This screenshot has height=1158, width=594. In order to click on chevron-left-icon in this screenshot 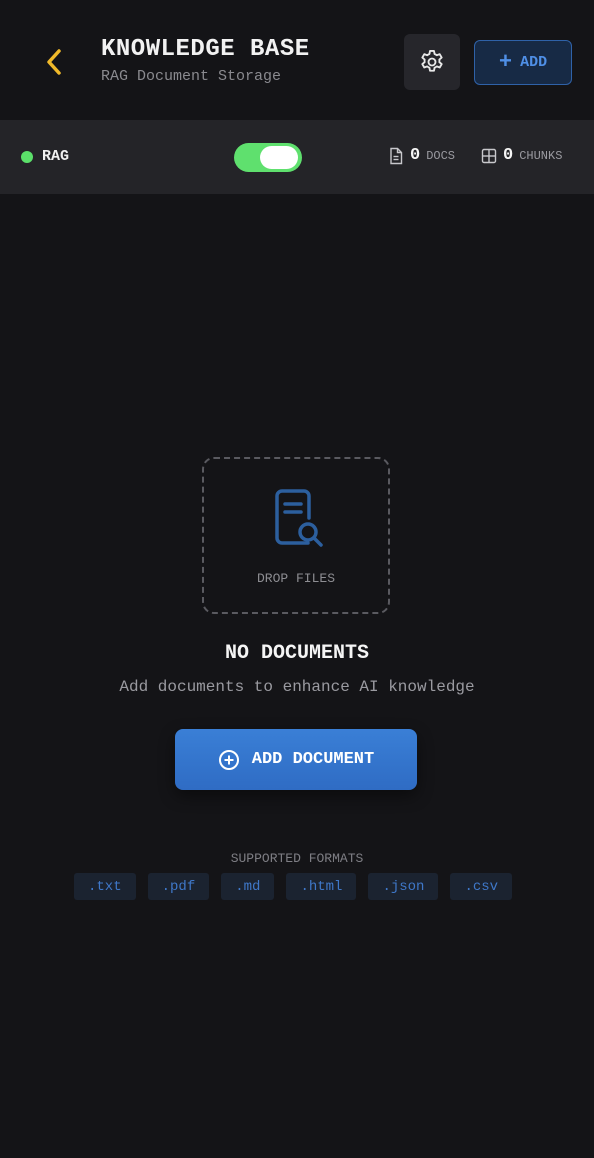, I will do `click(54, 62)`.